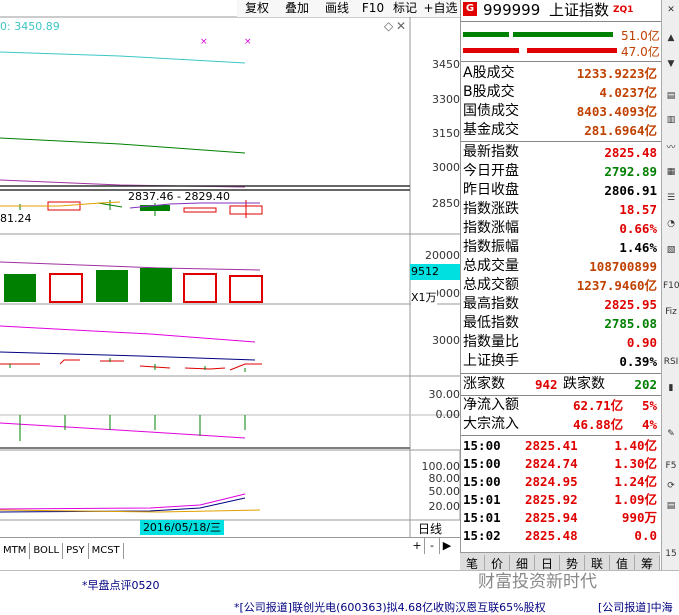  Describe the element at coordinates (560, 73) in the screenshot. I see `turnover-row: A股成交 1233.9223亿` at that location.